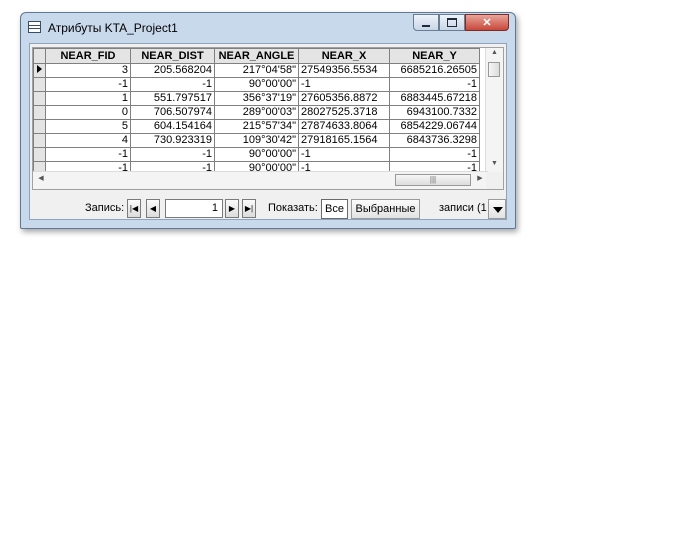 The width and height of the screenshot is (700, 560). Describe the element at coordinates (433, 180) in the screenshot. I see `horizontal-scroll-thumb: |||` at that location.